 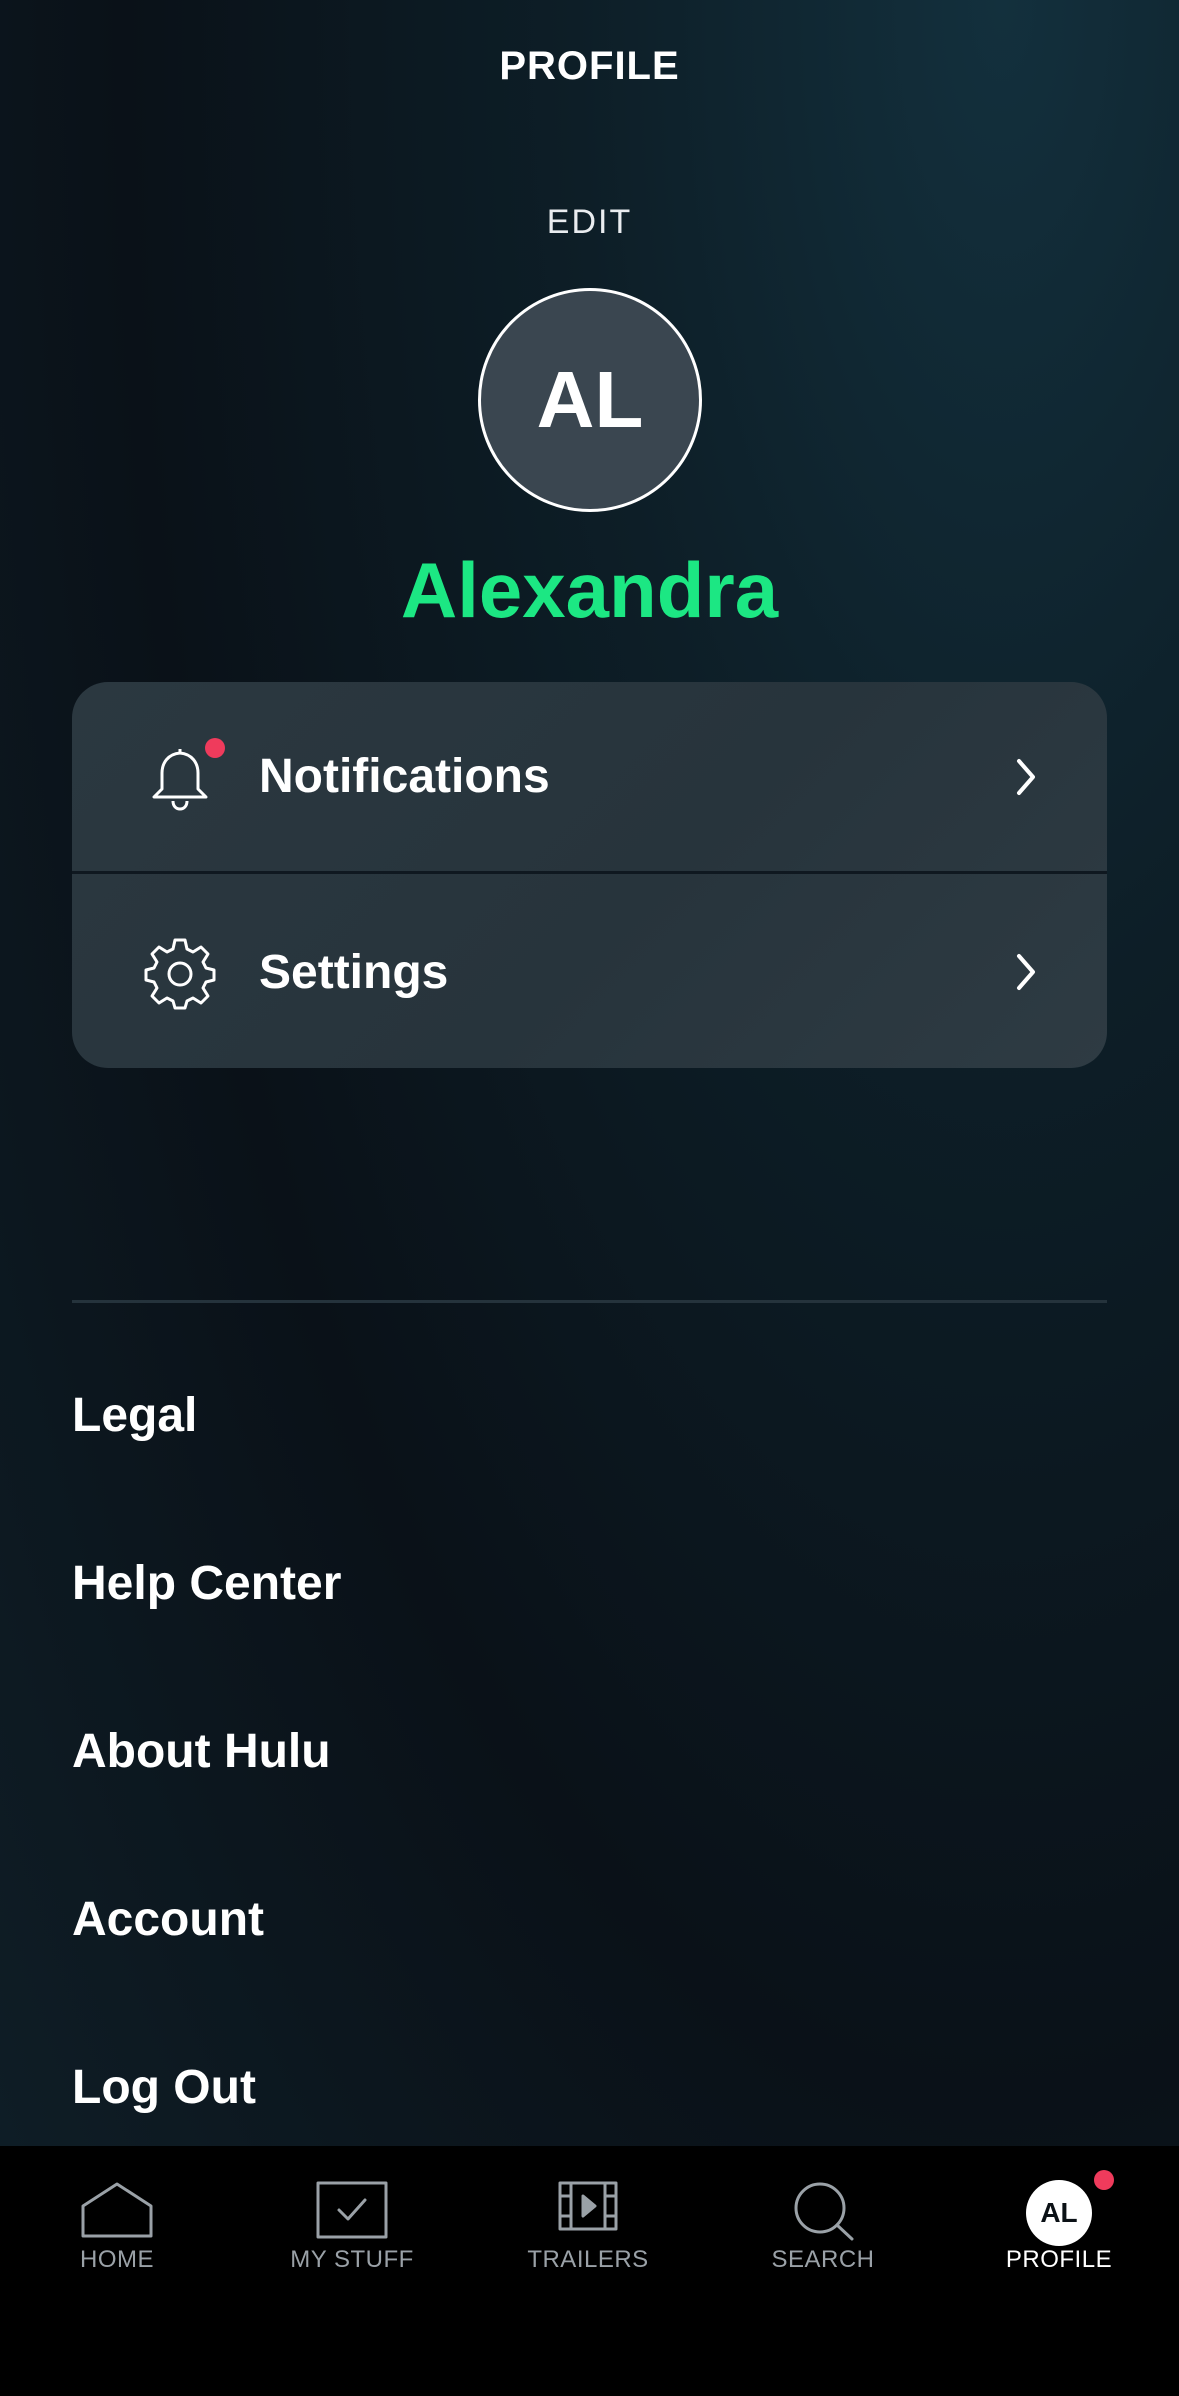 I want to click on avatar-initials: AL, so click(x=590, y=399).